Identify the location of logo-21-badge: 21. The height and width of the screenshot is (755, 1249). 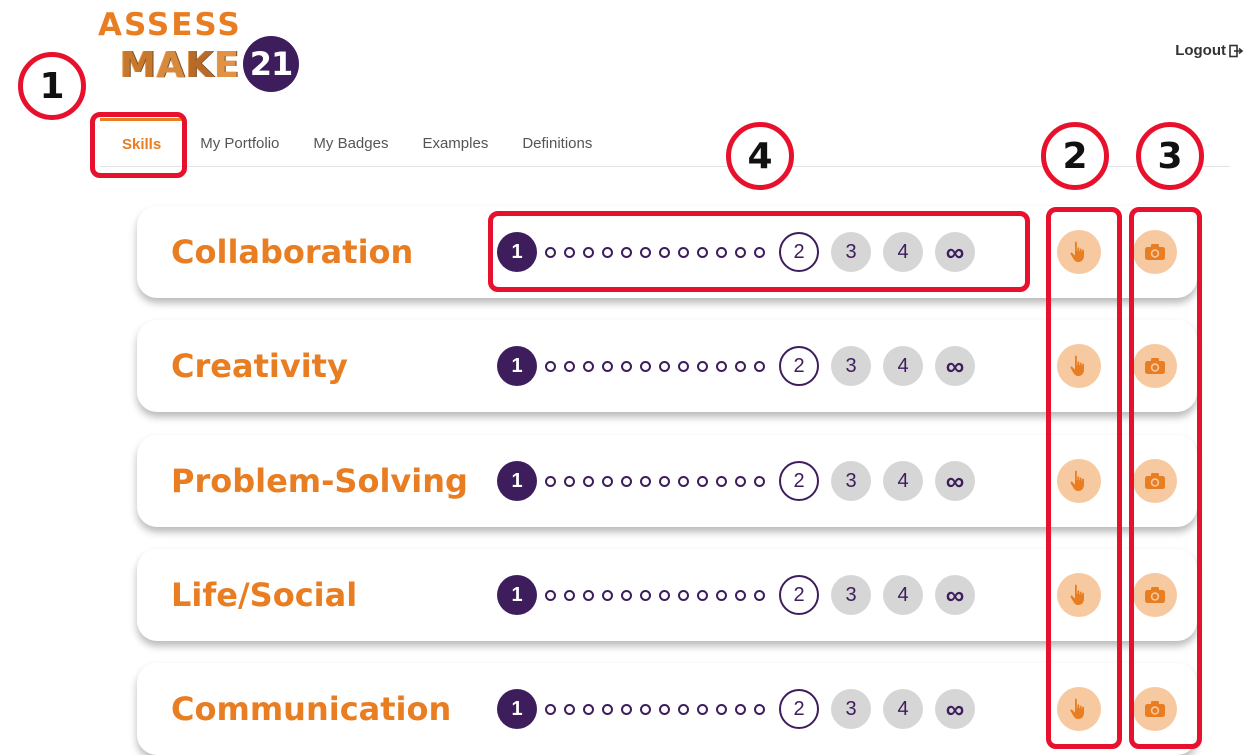
(271, 64).